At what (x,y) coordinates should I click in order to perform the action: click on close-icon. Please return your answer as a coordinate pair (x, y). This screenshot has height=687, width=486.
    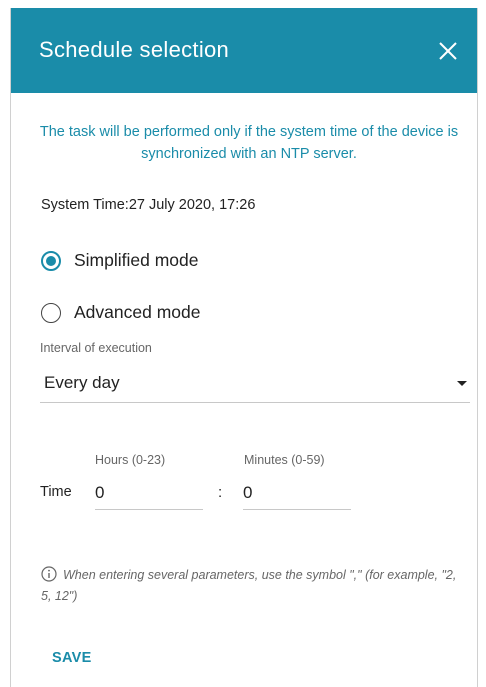
    Looking at the image, I should click on (448, 51).